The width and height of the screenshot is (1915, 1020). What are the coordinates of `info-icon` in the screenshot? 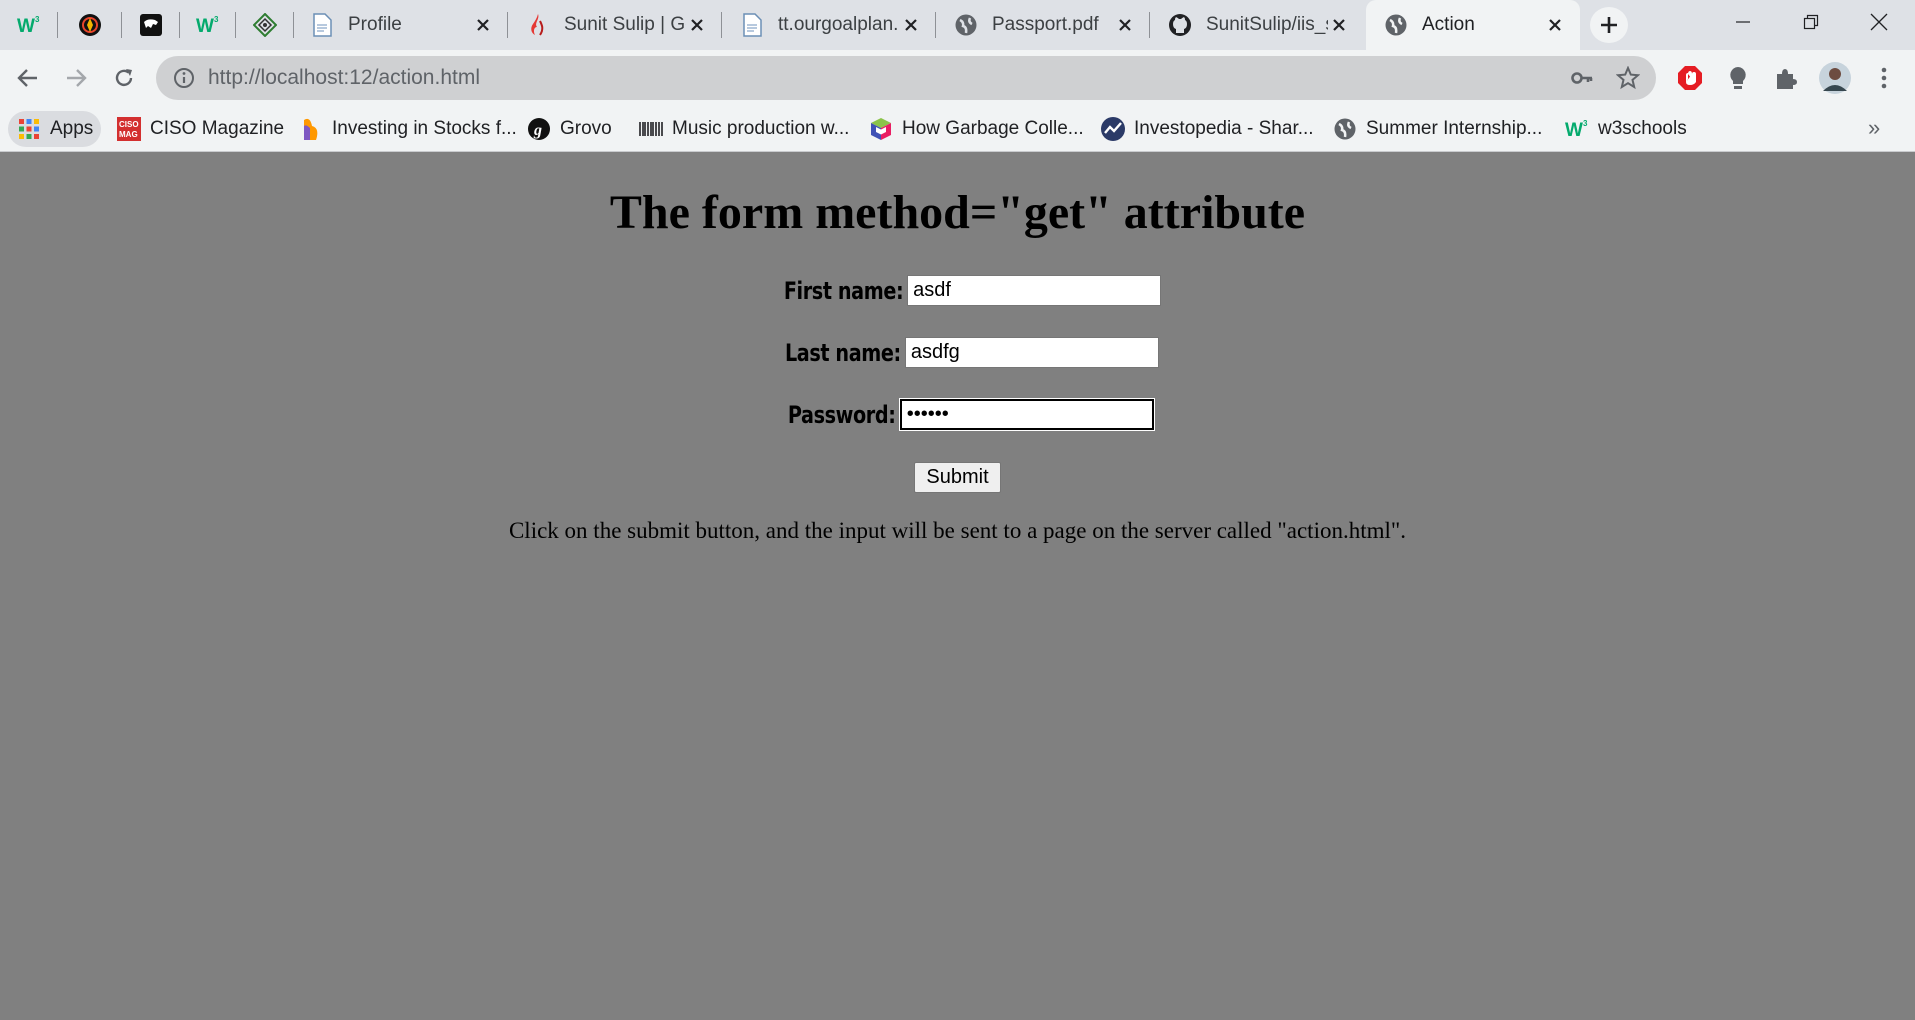 It's located at (184, 78).